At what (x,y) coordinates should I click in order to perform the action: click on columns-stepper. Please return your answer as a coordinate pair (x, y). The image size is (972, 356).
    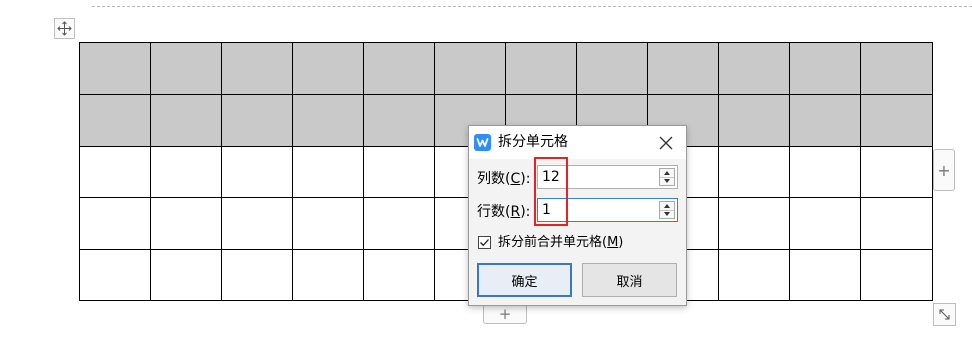
    Looking at the image, I should click on (607, 177).